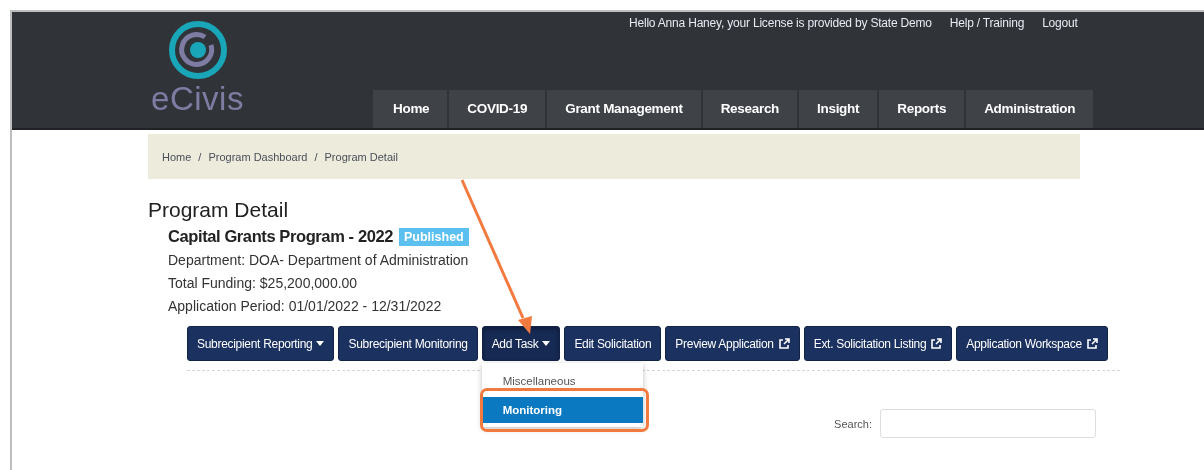 This screenshot has height=470, width=1204. What do you see at coordinates (219, 210) in the screenshot?
I see `page-title: Program Detail` at bounding box center [219, 210].